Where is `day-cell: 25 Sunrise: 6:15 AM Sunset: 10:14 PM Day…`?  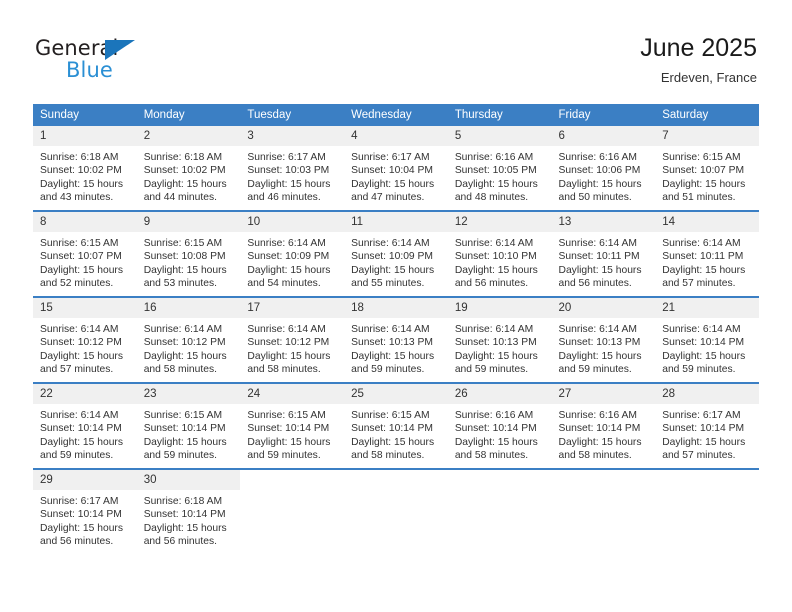 day-cell: 25 Sunrise: 6:15 AM Sunset: 10:14 PM Day… is located at coordinates (396, 425).